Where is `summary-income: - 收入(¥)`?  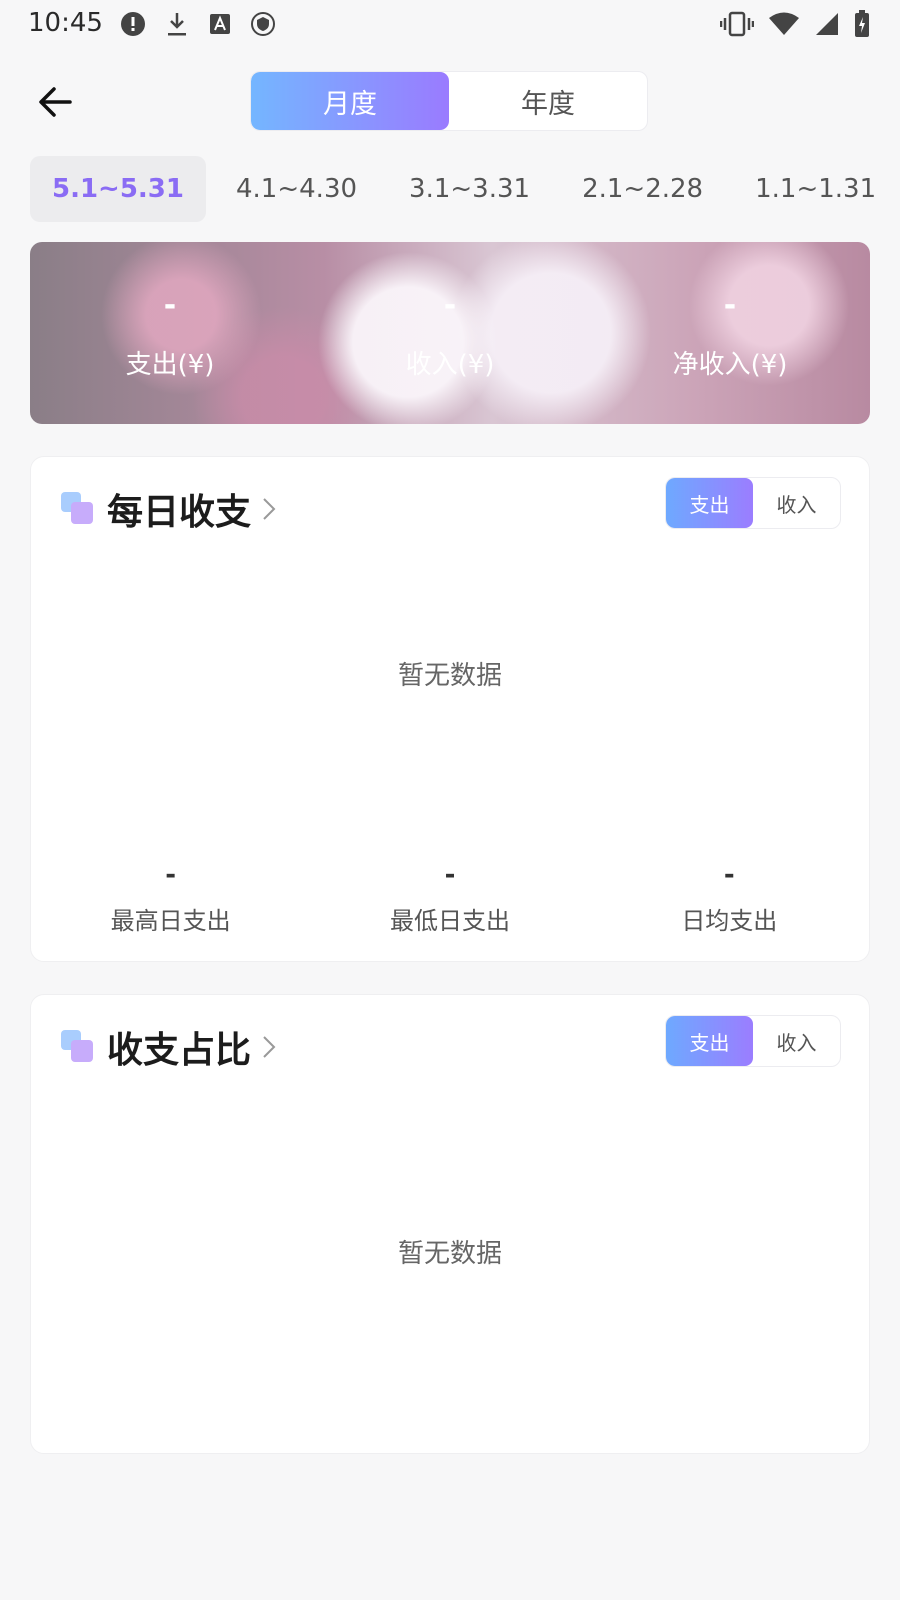
summary-income: - 收入(¥) is located at coordinates (450, 333).